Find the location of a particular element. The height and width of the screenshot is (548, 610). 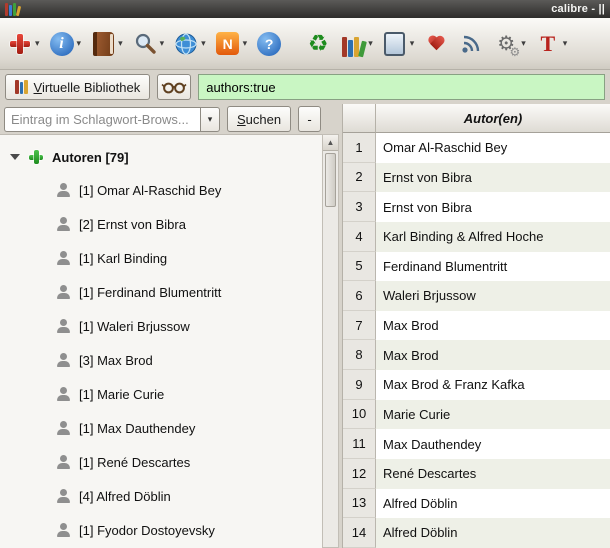

book-list-header: Autor(en) is located at coordinates (476, 118).